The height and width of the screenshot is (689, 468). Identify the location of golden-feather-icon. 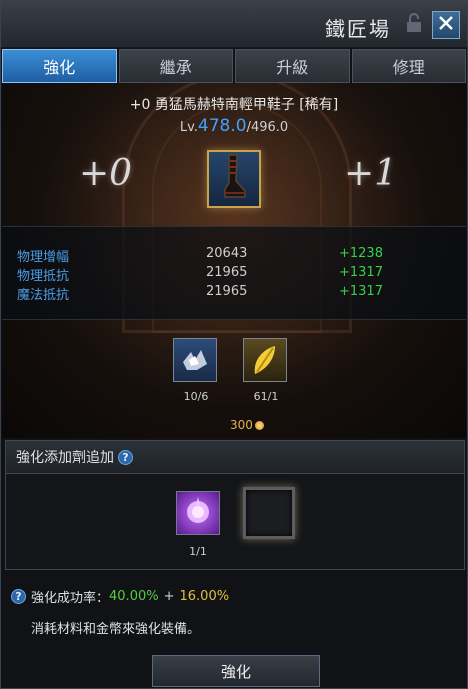
(265, 360).